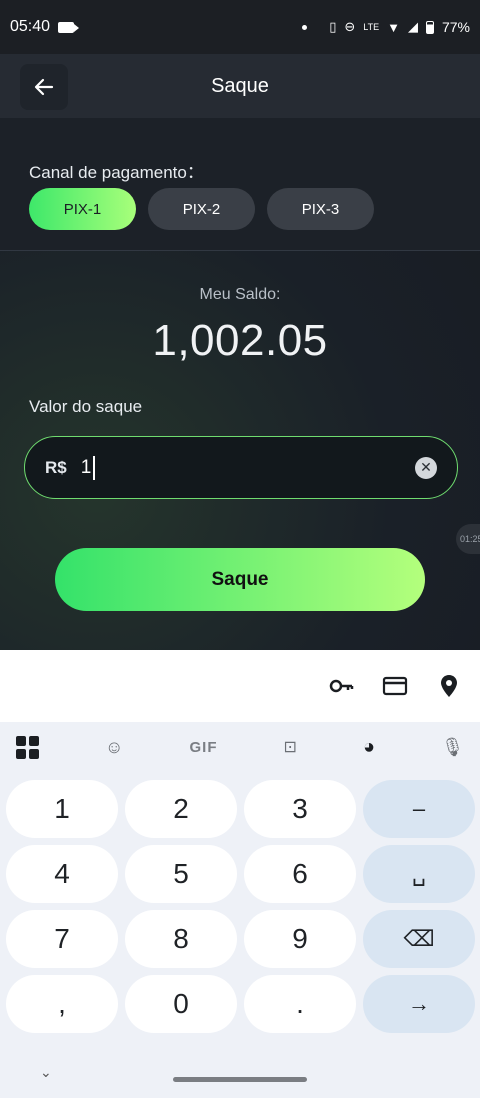 This screenshot has height=1098, width=480. I want to click on chevron-down-icon: ⌄, so click(46, 1072).